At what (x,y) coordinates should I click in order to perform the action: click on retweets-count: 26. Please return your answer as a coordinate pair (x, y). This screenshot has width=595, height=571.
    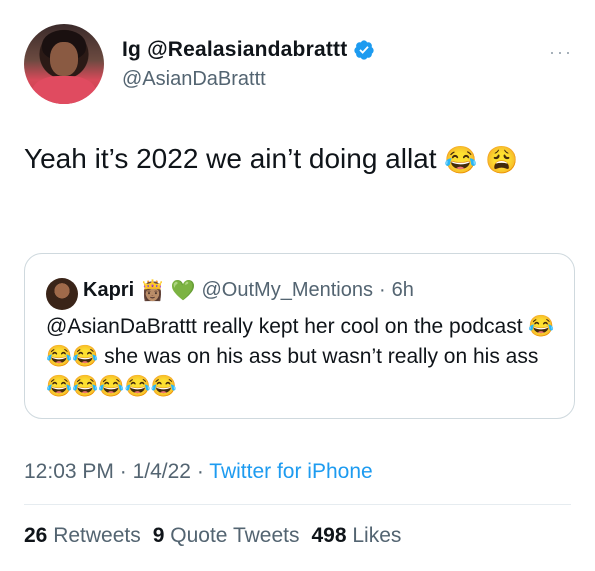
    Looking at the image, I should click on (36, 535).